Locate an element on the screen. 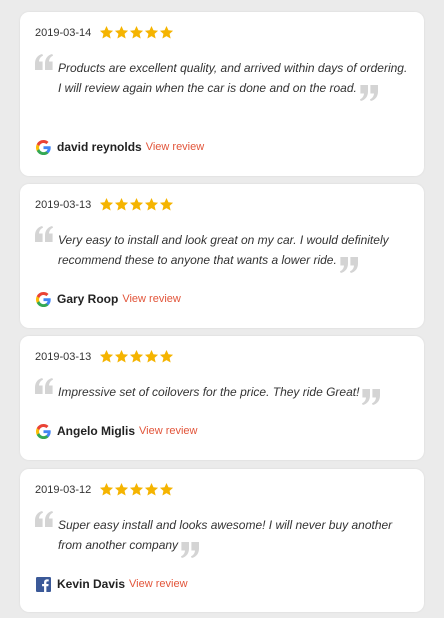  review-author-row: Gary Roop View review is located at coordinates (108, 299).